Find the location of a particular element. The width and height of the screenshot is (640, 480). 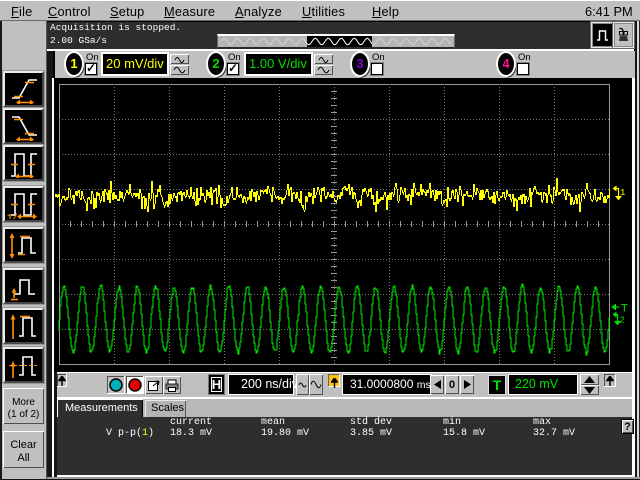

svg-text: 1 is located at coordinates (622, 193).